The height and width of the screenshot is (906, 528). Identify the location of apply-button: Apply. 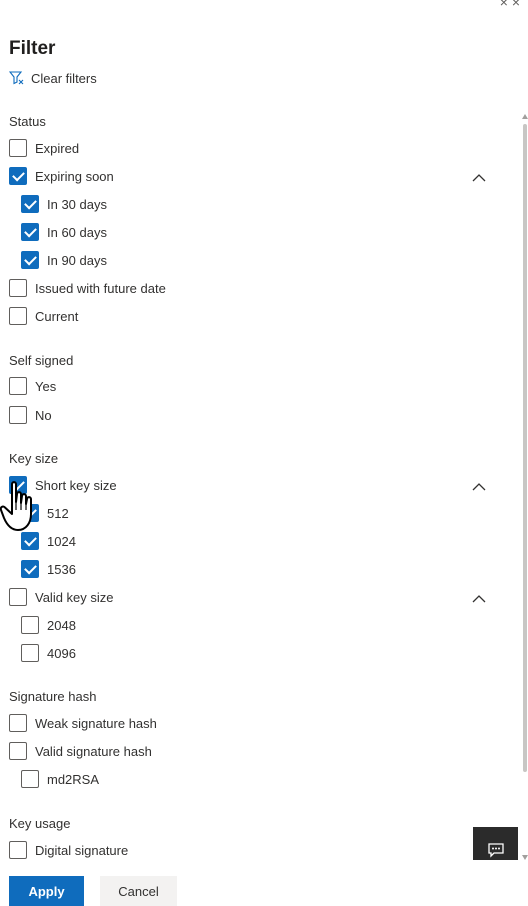
(46, 891).